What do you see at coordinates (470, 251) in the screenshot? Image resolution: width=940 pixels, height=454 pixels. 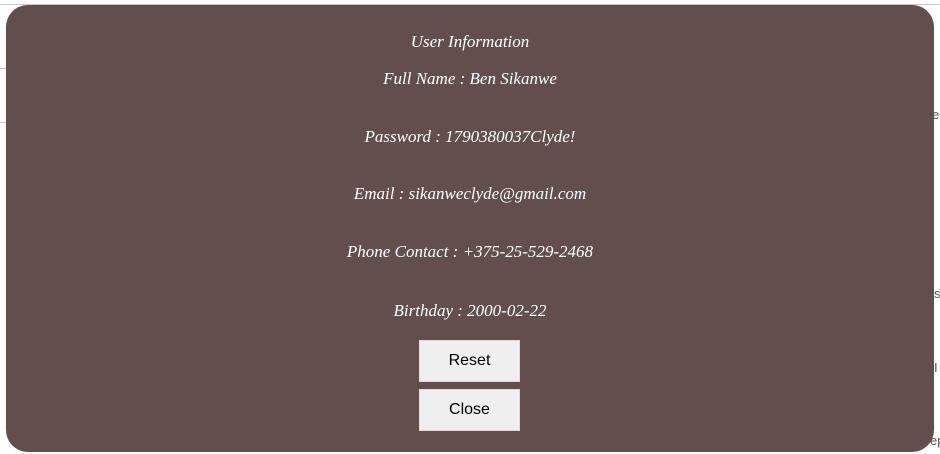 I see `phone-contact-row: Phone Contact : +375-25-529-2468` at bounding box center [470, 251].